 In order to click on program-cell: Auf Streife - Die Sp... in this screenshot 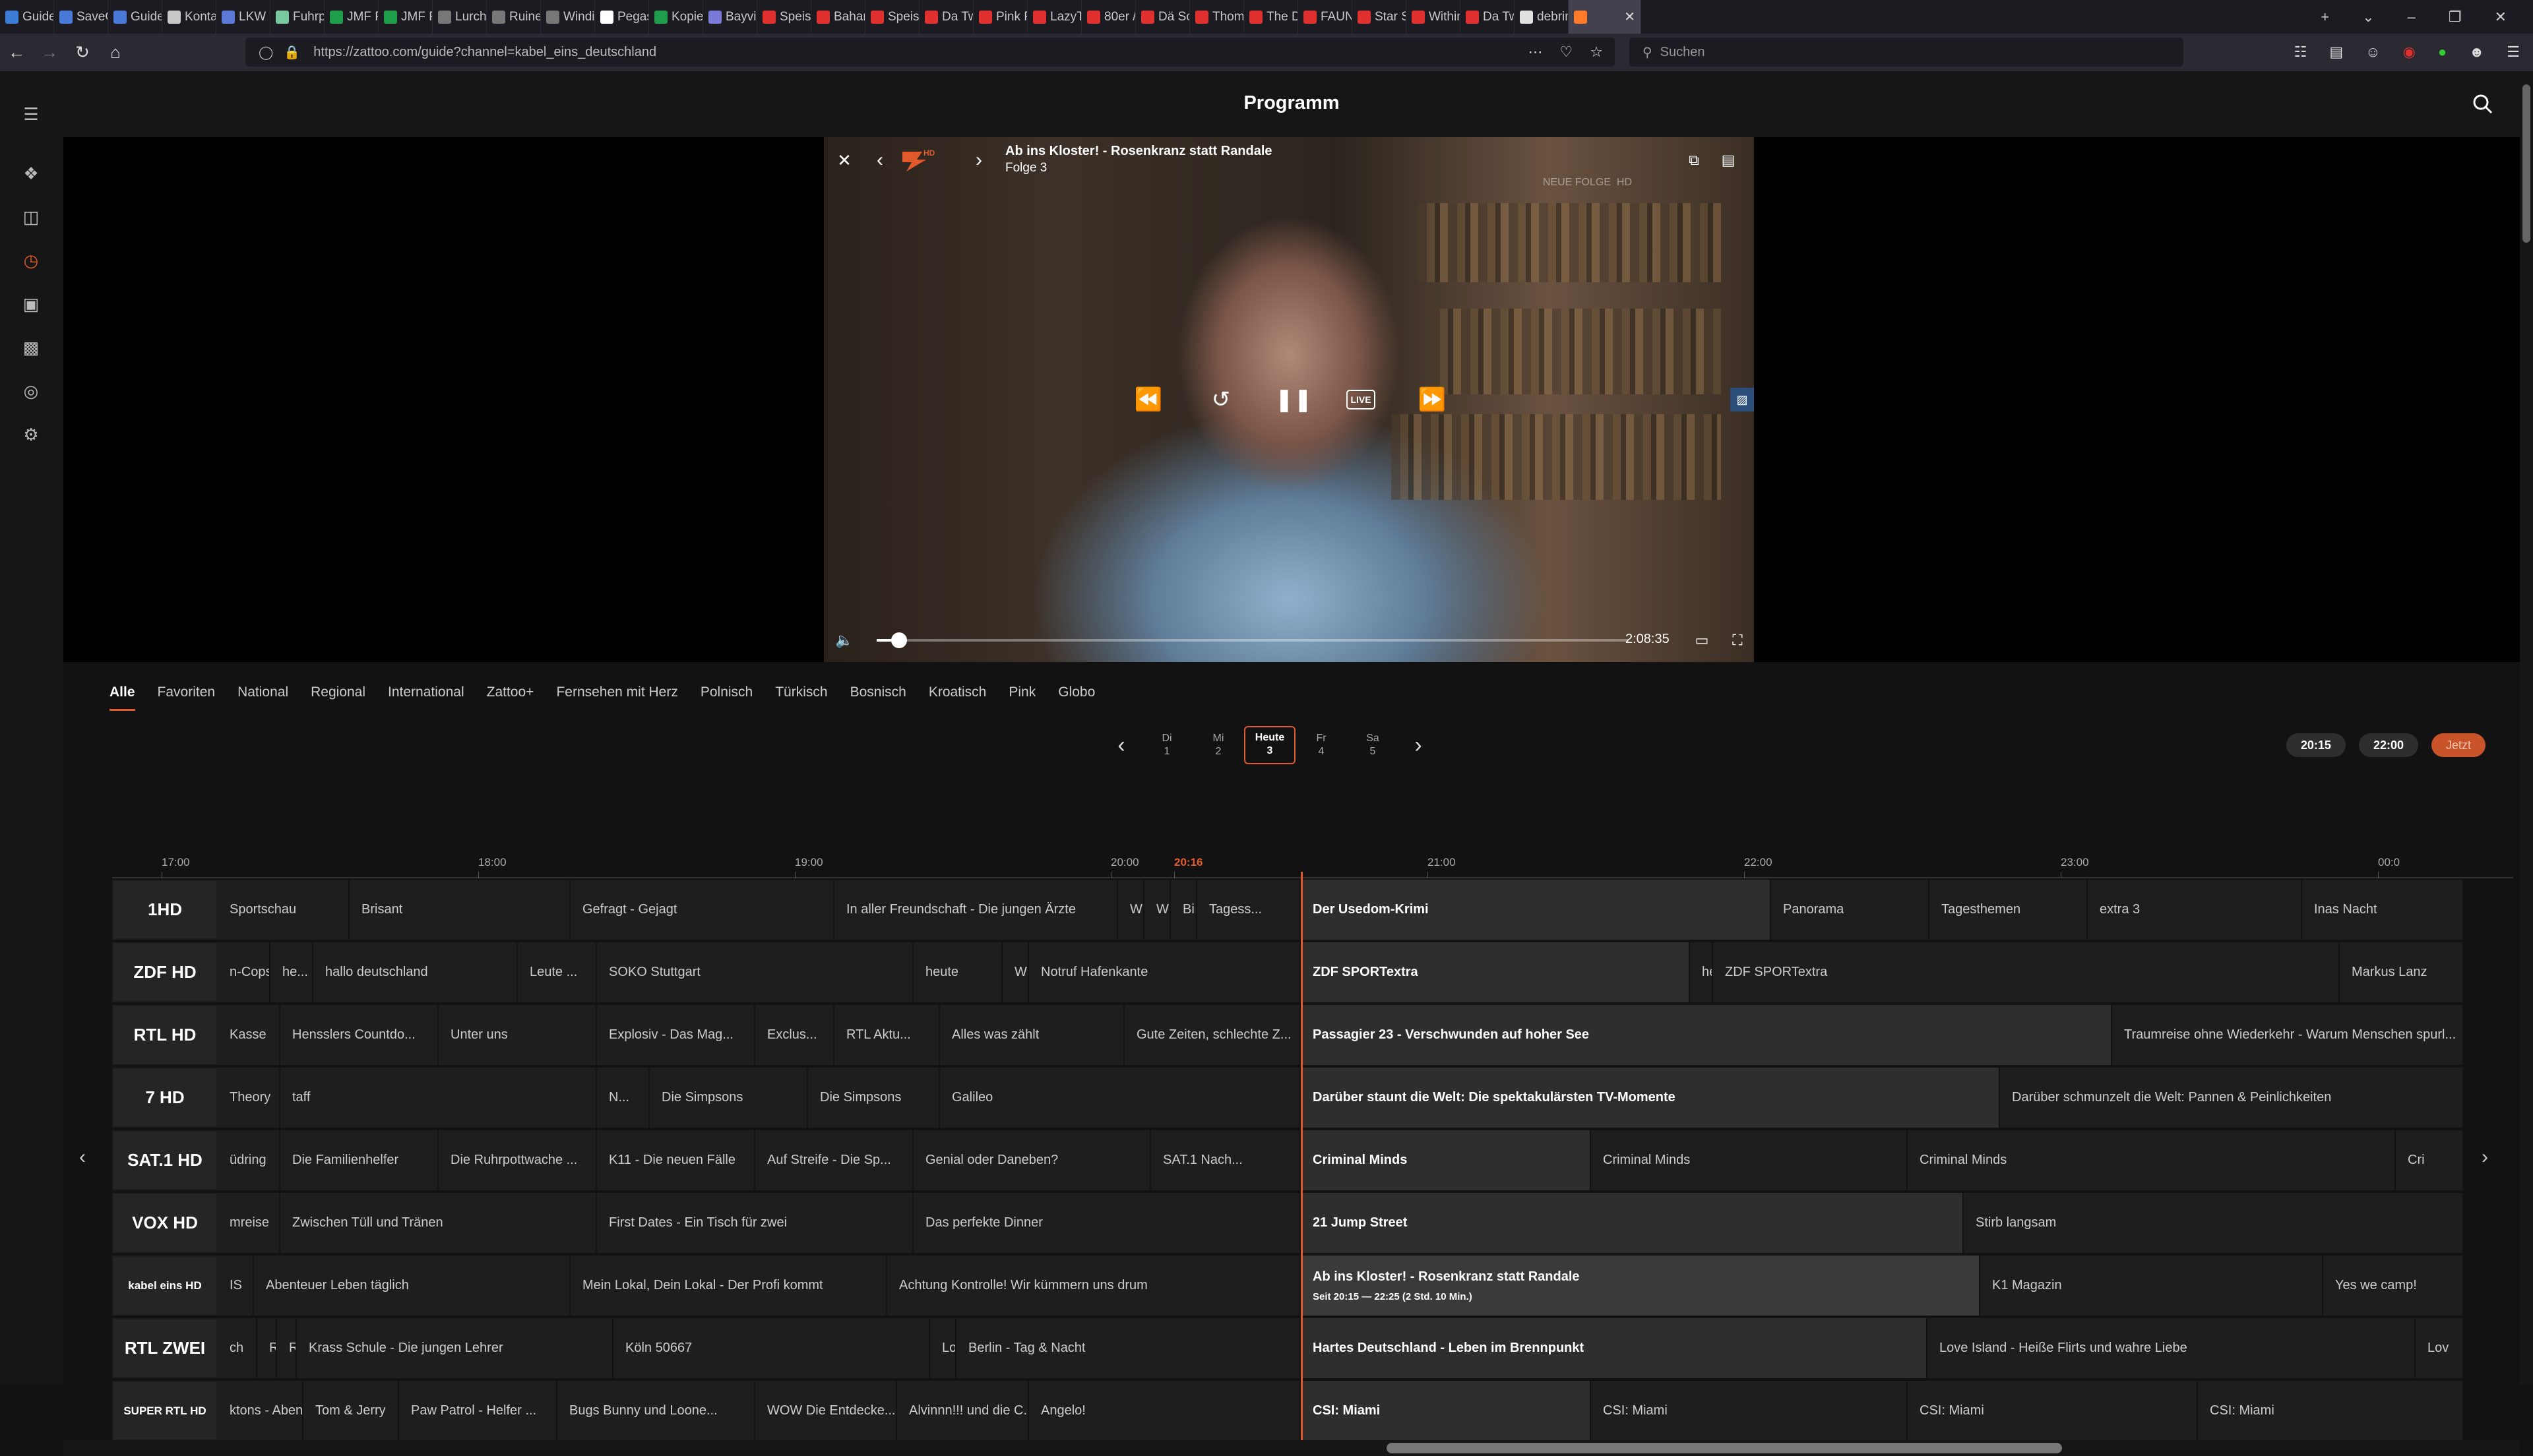, I will do `click(834, 1160)`.